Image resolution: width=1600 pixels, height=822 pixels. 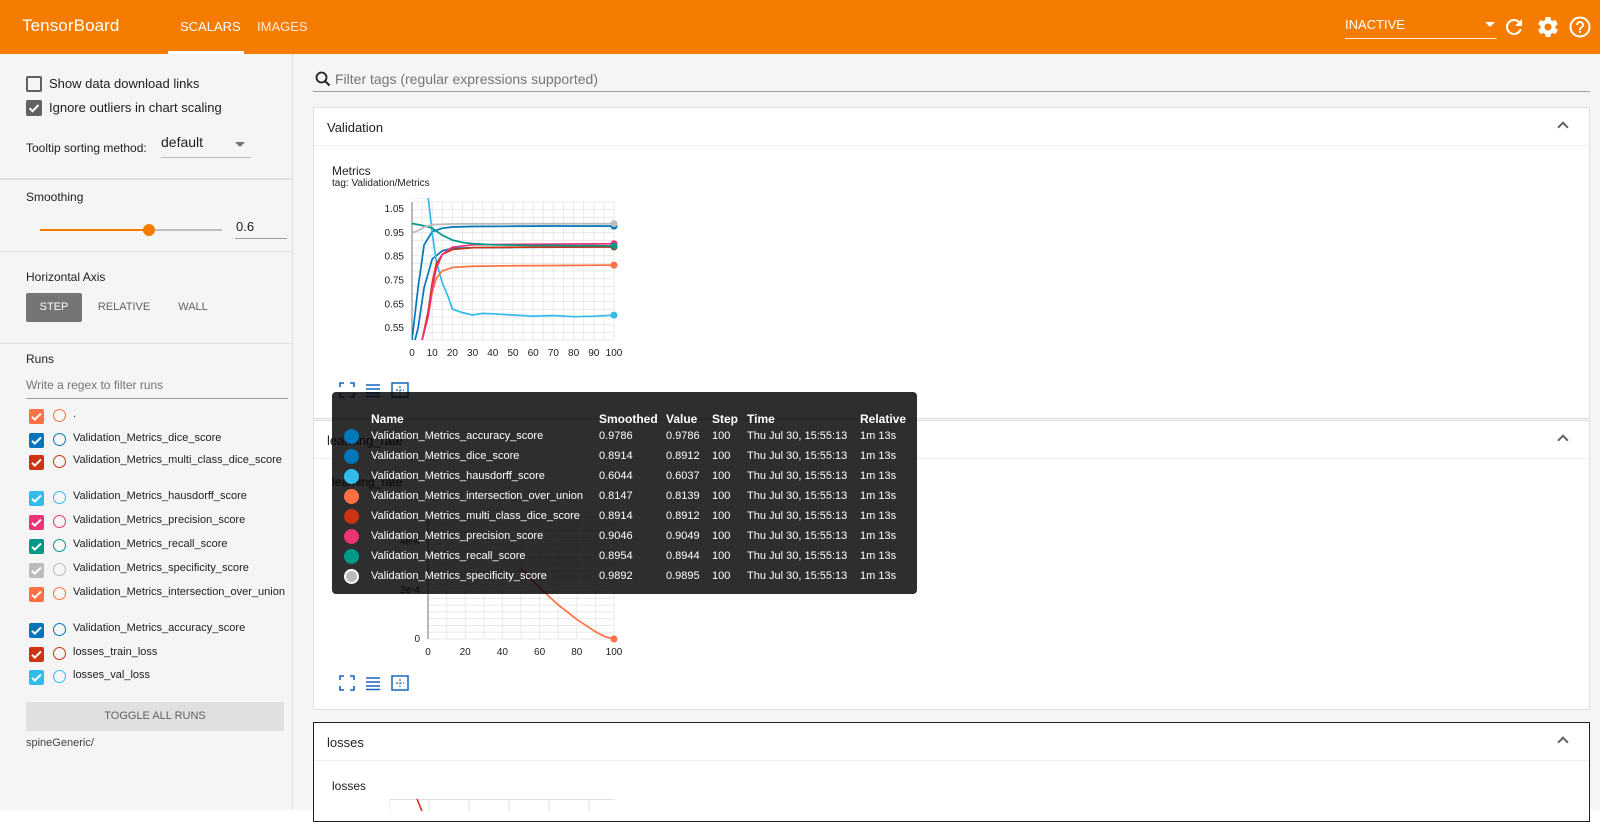 I want to click on x-tick-label: 100, so click(x=614, y=652).